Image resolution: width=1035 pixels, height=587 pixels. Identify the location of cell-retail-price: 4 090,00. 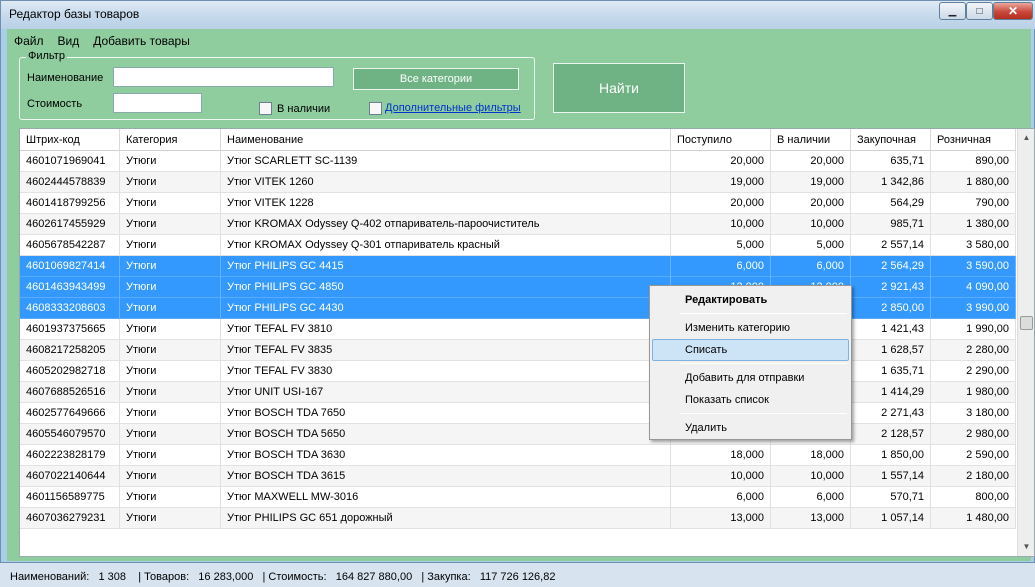
(973, 287).